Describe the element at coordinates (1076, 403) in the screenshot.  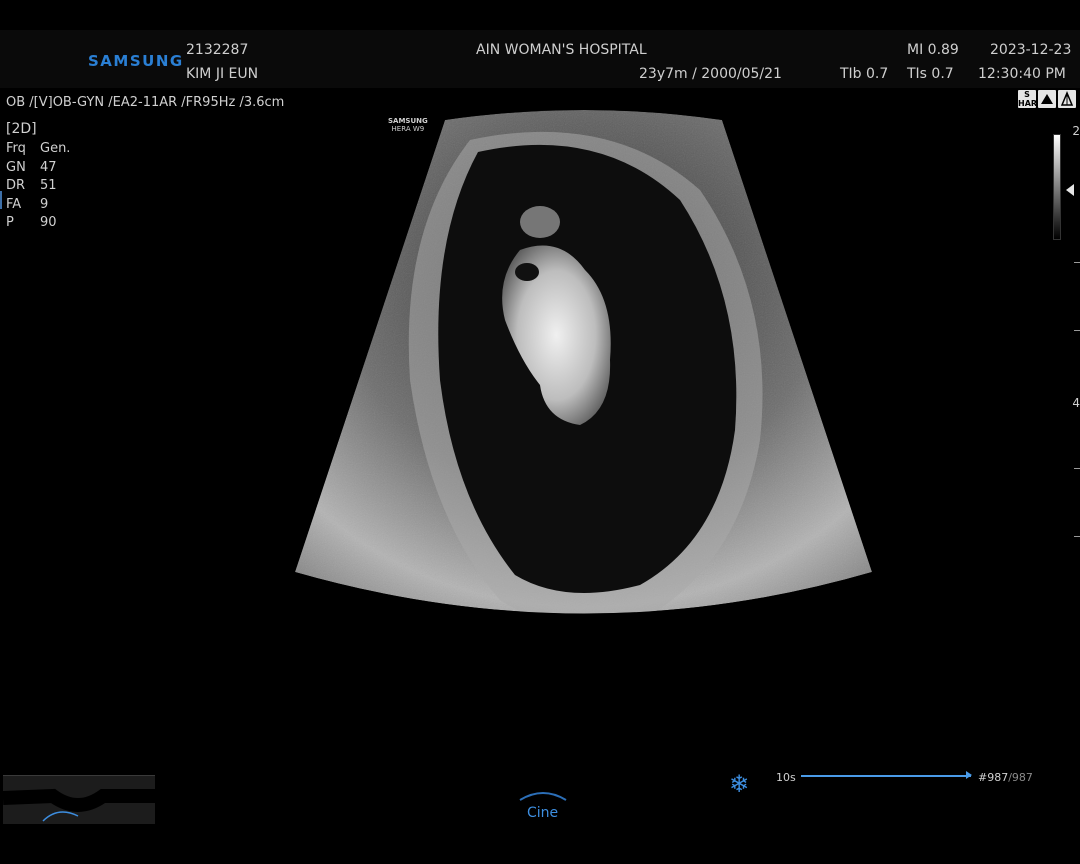
I see `depth-label-mid: 4` at that location.